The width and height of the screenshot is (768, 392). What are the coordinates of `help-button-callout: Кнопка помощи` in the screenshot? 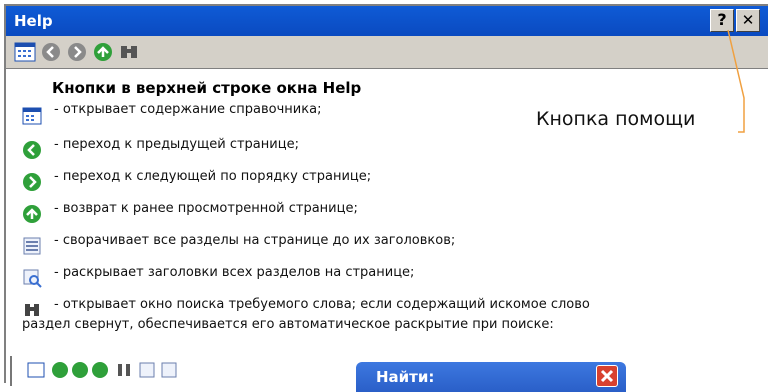 It's located at (616, 119).